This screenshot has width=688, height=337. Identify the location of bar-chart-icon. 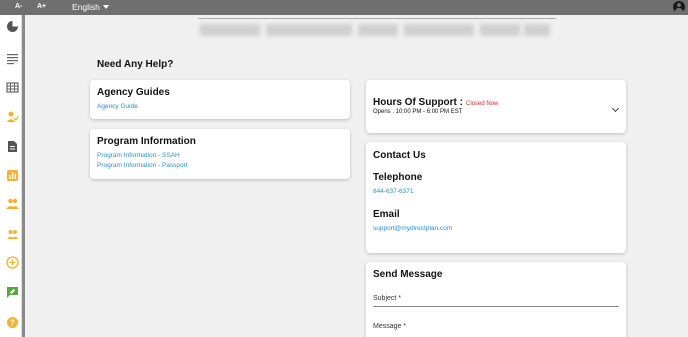
(12, 175).